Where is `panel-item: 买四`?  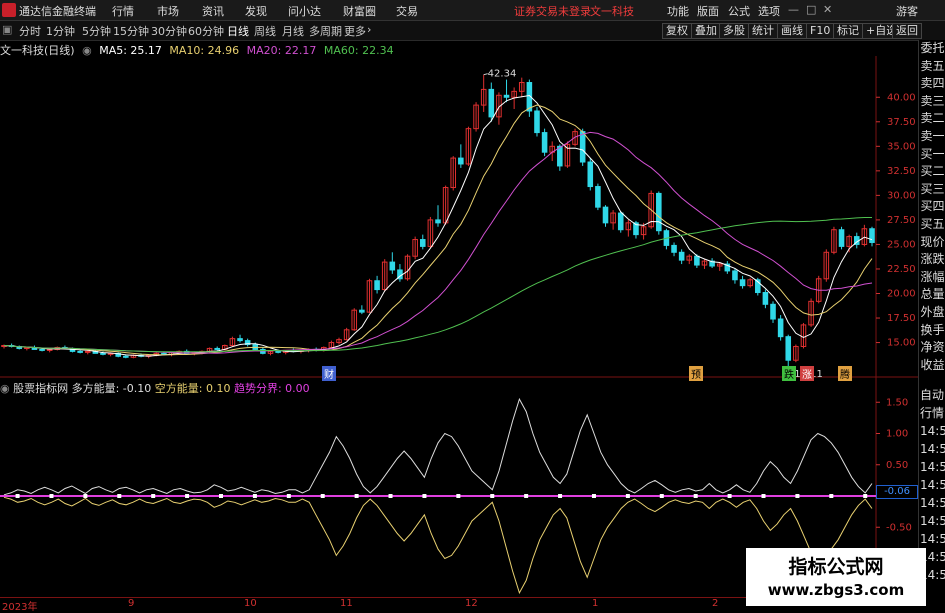
panel-item: 买四 is located at coordinates (932, 207).